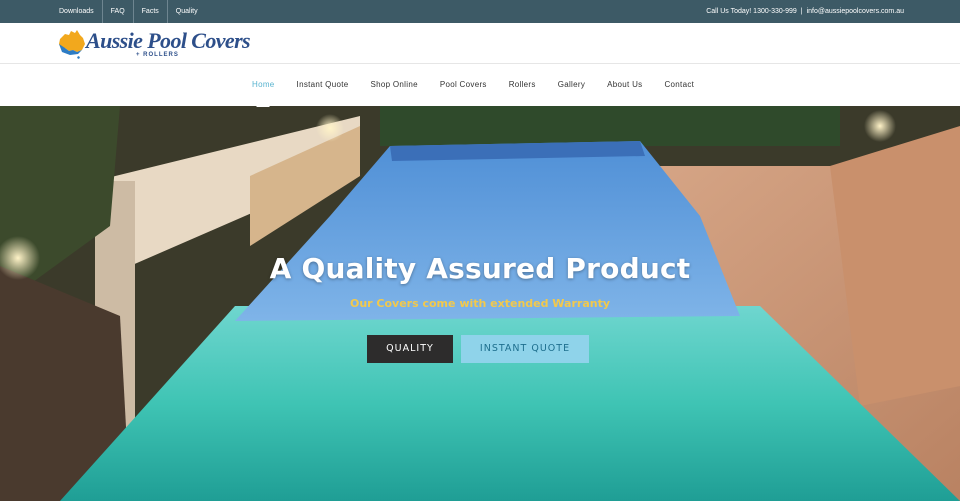 The height and width of the screenshot is (501, 960). What do you see at coordinates (525, 349) in the screenshot?
I see `instant-quote-button: INSTANT QUOTE` at bounding box center [525, 349].